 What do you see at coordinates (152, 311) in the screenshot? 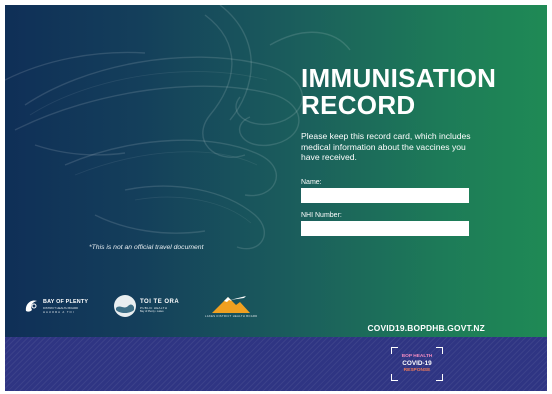
I see `toi-logo-sub2: Bay of Plenty • Lakes` at bounding box center [152, 311].